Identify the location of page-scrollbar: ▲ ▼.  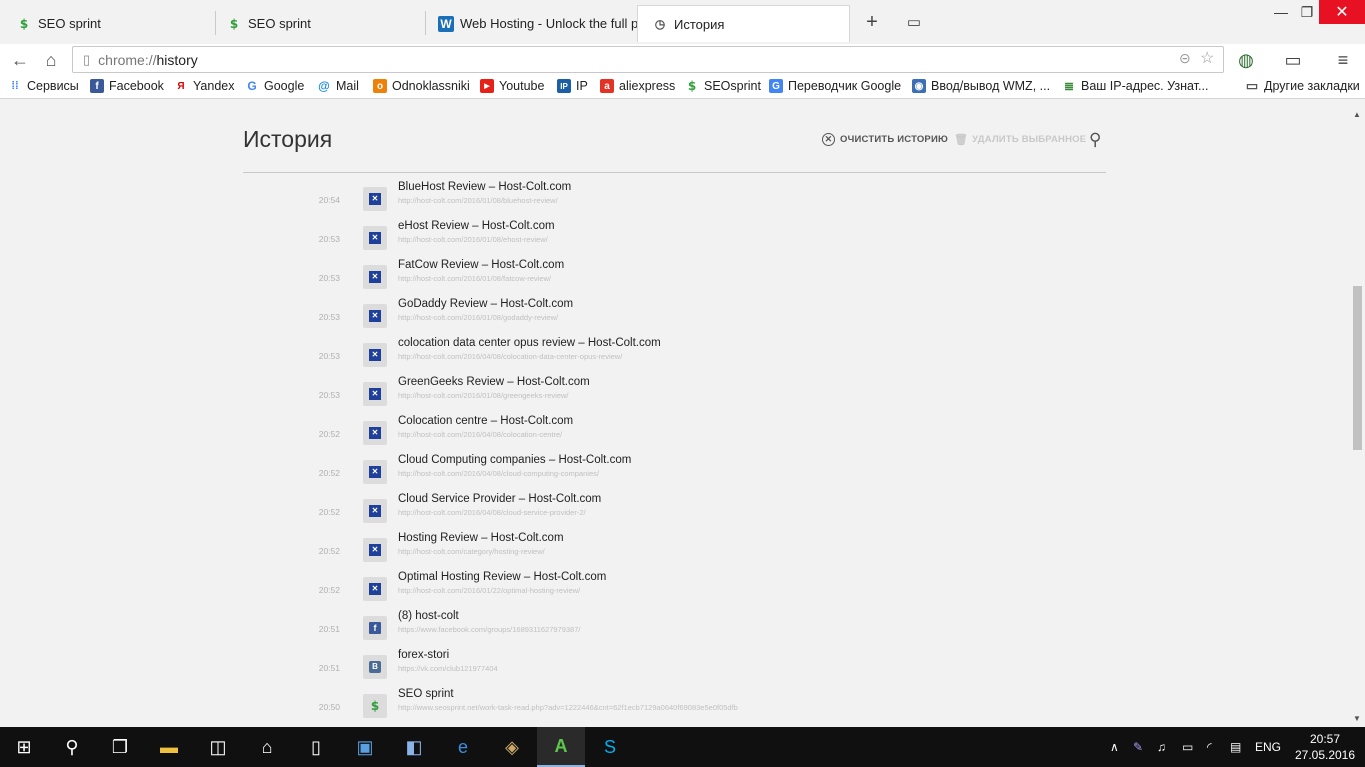
(1357, 413).